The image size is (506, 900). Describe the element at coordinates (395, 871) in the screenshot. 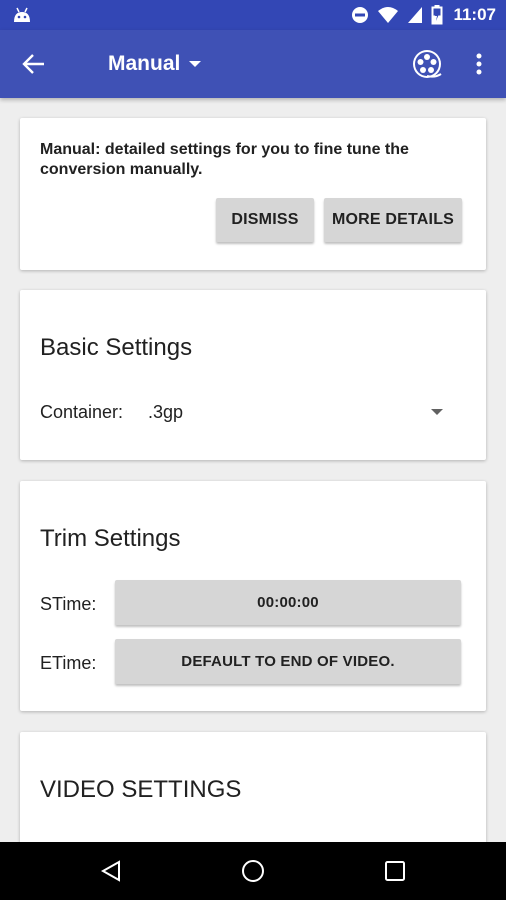

I see `nav-recents-icon` at that location.